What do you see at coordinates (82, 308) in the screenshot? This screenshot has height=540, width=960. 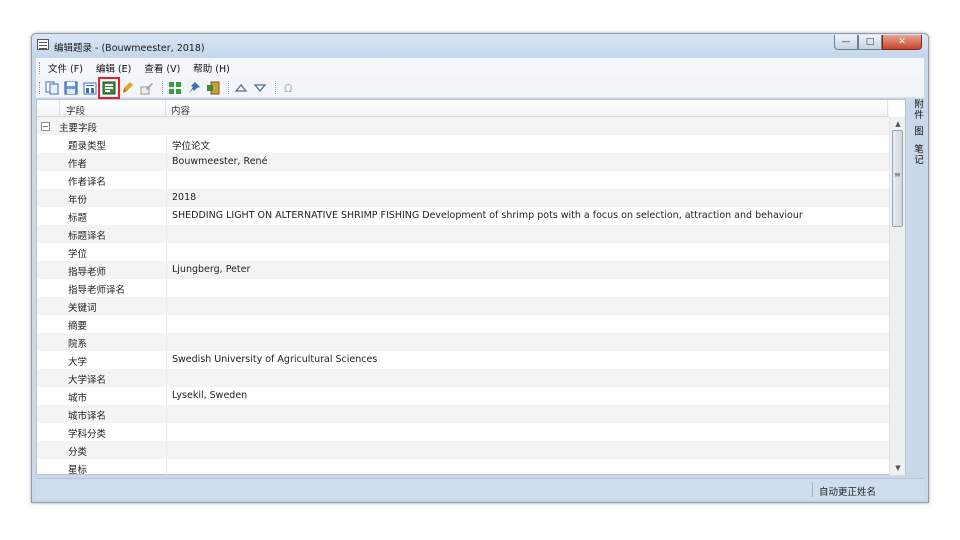 I see `field-name-cell: 关键词` at bounding box center [82, 308].